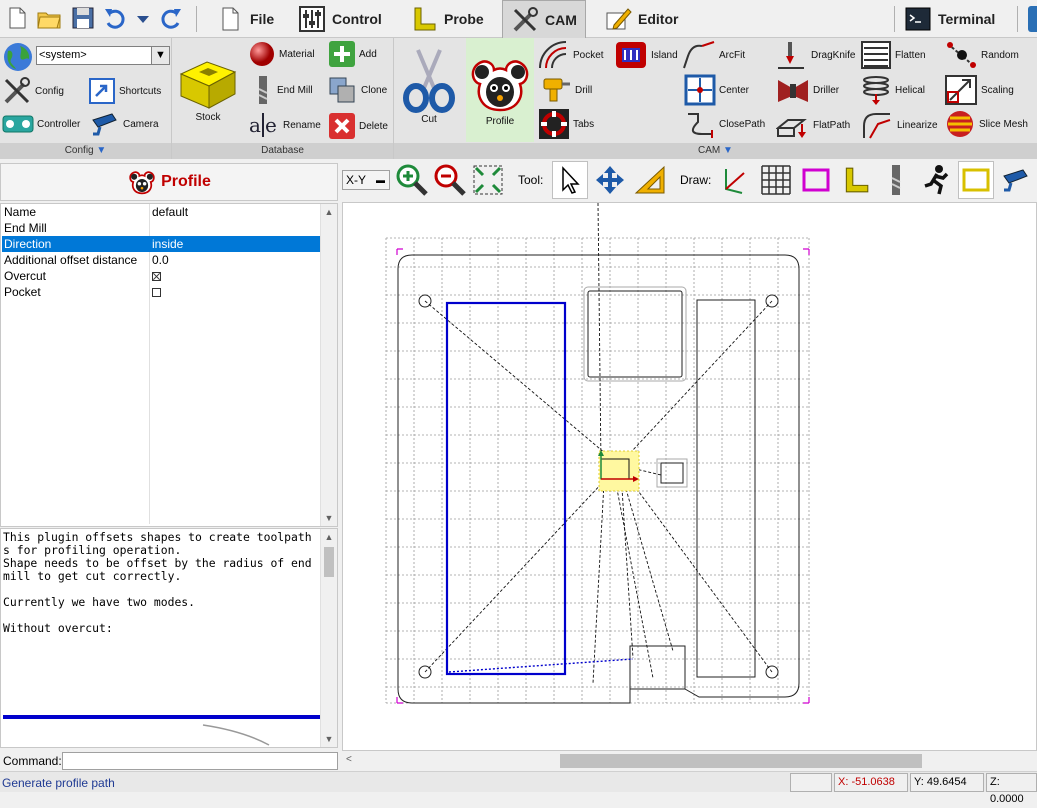 Image resolution: width=1037 pixels, height=808 pixels. Describe the element at coordinates (500, 90) in the screenshot. I see `profile-button: Profile` at that location.